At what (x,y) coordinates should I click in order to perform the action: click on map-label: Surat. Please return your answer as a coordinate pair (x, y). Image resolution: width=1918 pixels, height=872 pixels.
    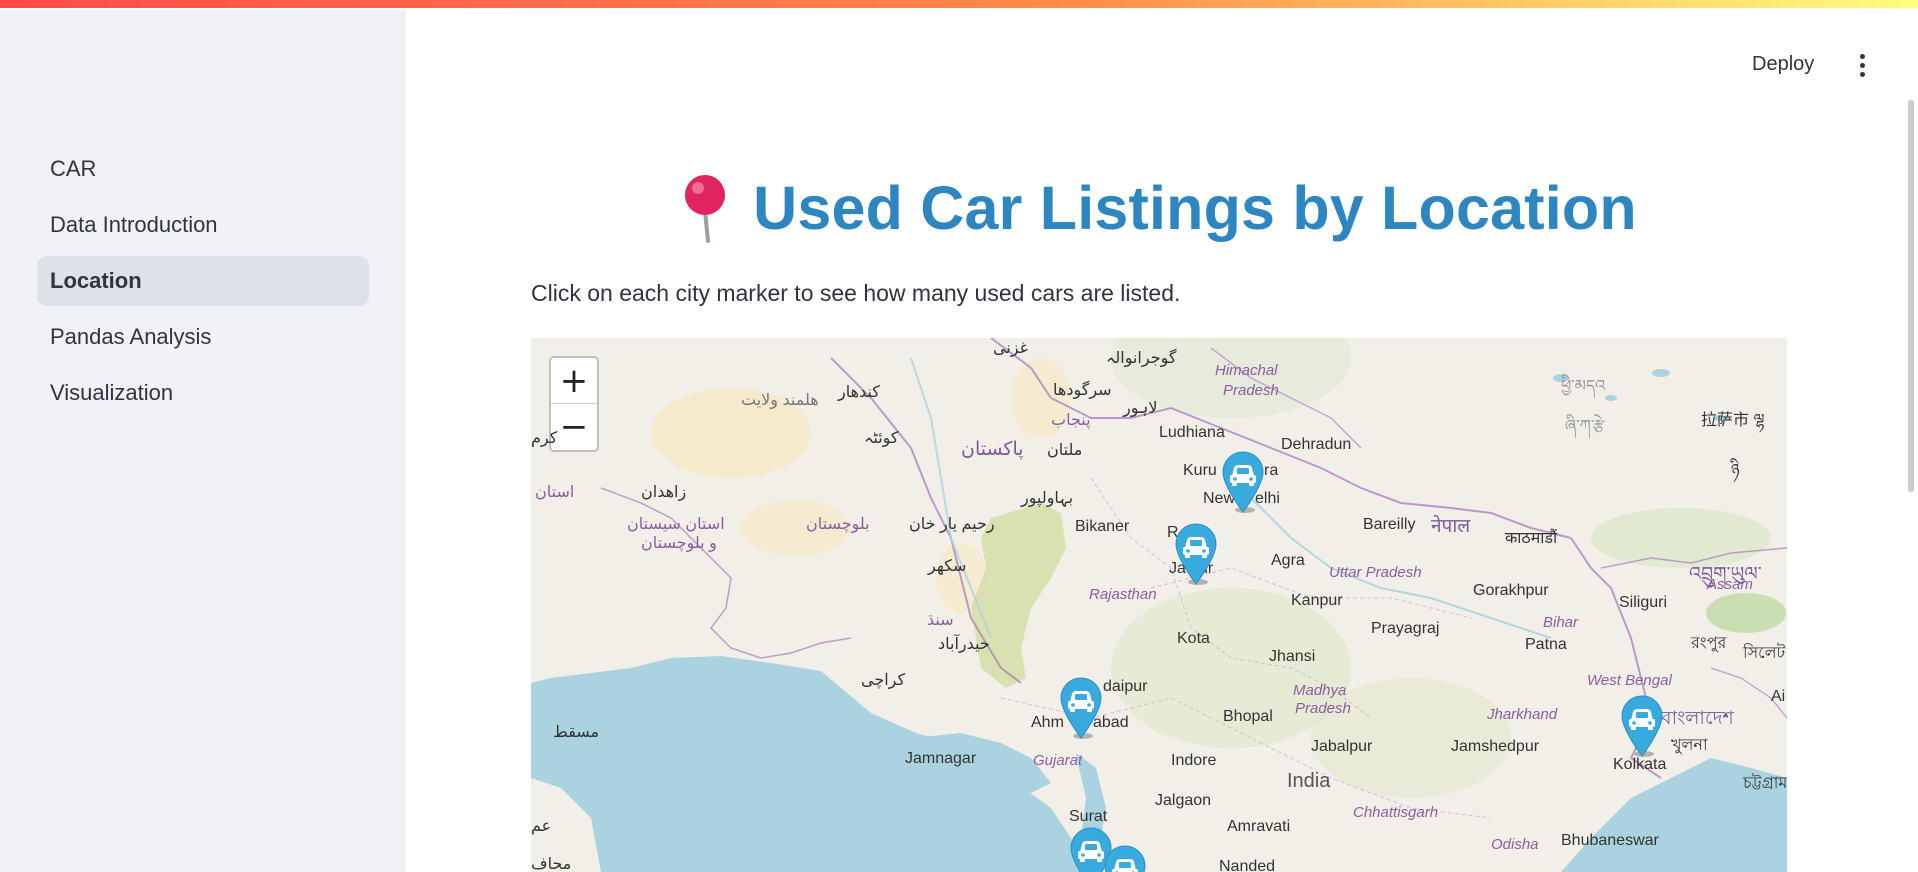
    Looking at the image, I should click on (1088, 816).